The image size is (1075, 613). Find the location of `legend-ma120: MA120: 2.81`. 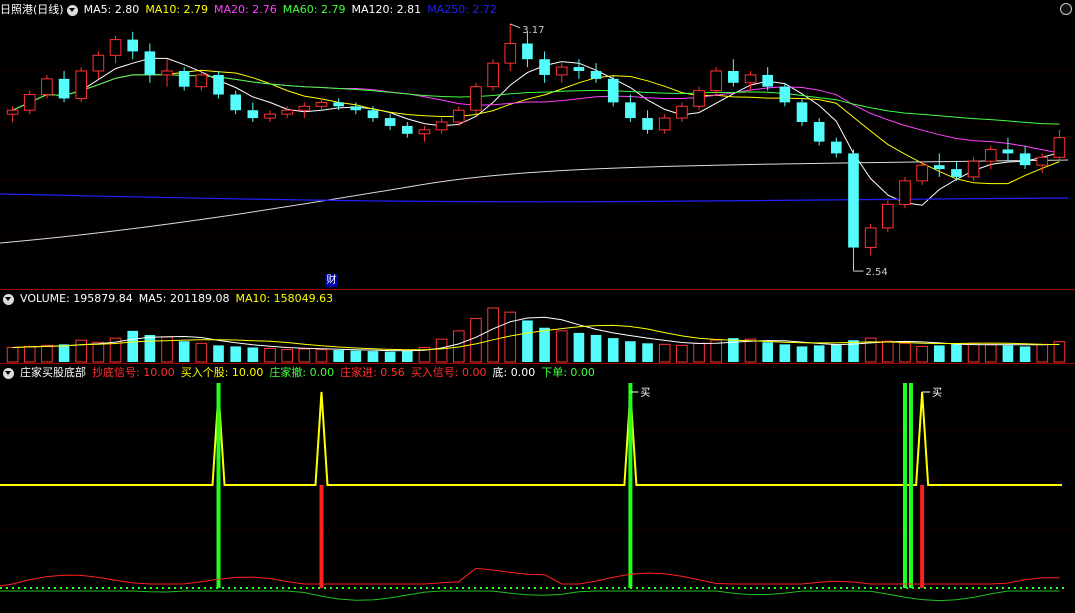

legend-ma120: MA120: 2.81 is located at coordinates (386, 9).